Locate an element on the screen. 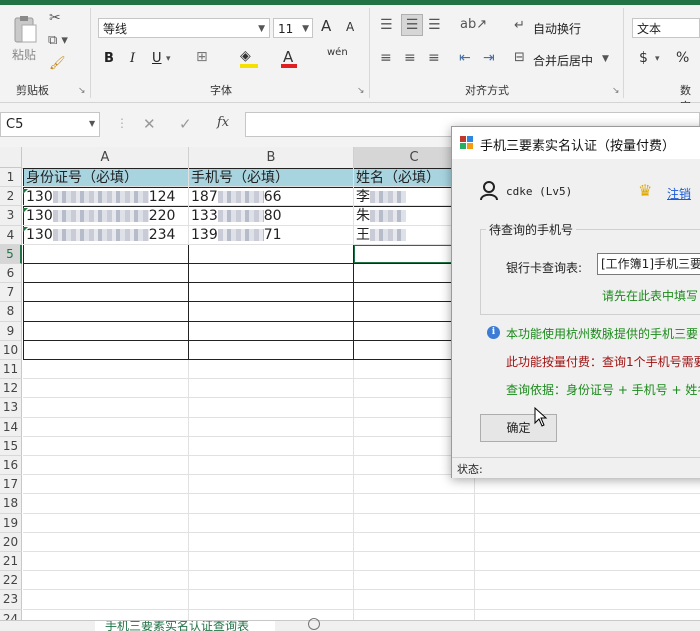 Image resolution: width=700 pixels, height=631 pixels. row-header: 9 is located at coordinates (11, 331).